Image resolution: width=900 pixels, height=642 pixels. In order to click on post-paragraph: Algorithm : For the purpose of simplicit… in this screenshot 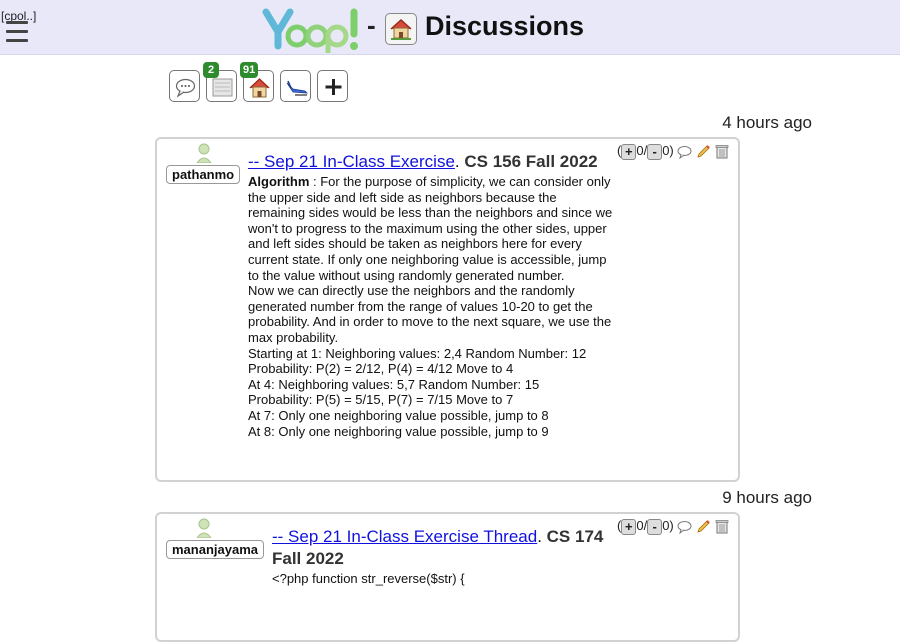, I will do `click(430, 228)`.